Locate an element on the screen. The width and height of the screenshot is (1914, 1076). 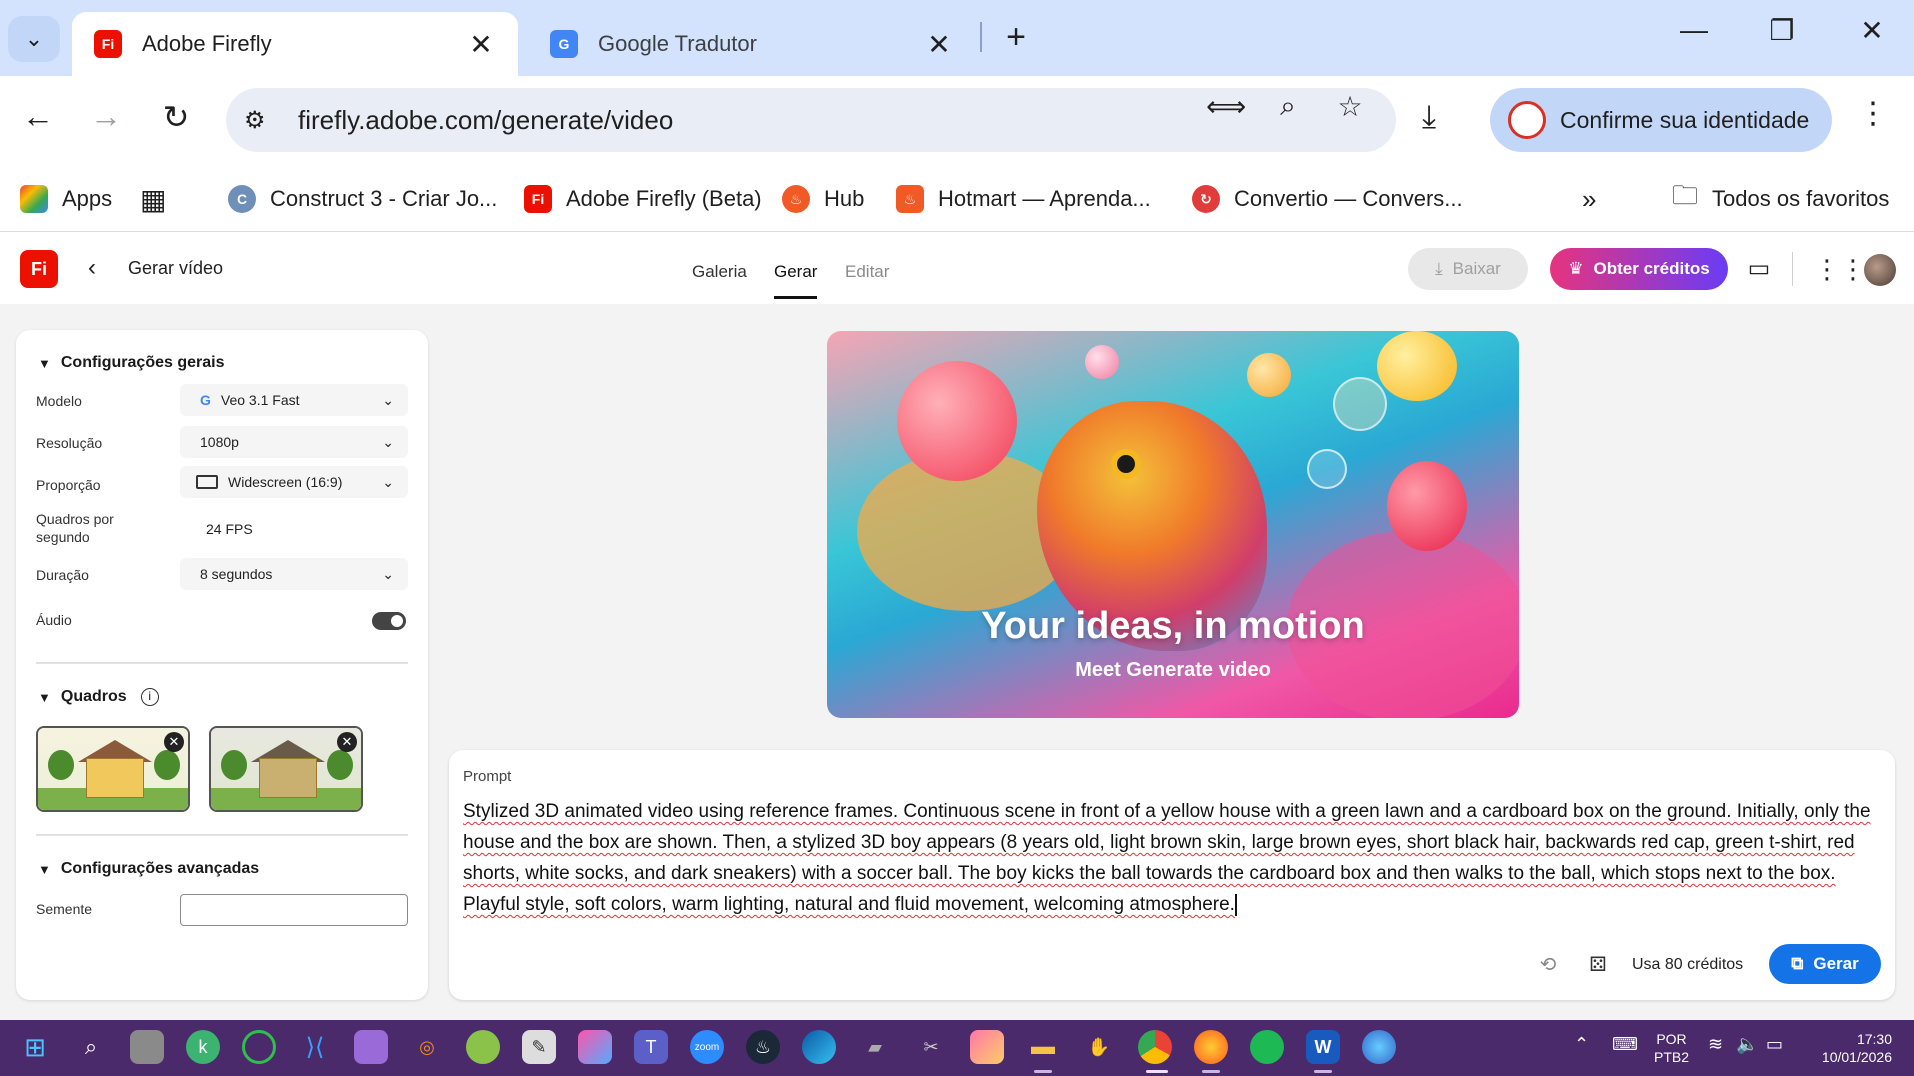
resolution-select: 1080p ⌄ is located at coordinates (294, 442).